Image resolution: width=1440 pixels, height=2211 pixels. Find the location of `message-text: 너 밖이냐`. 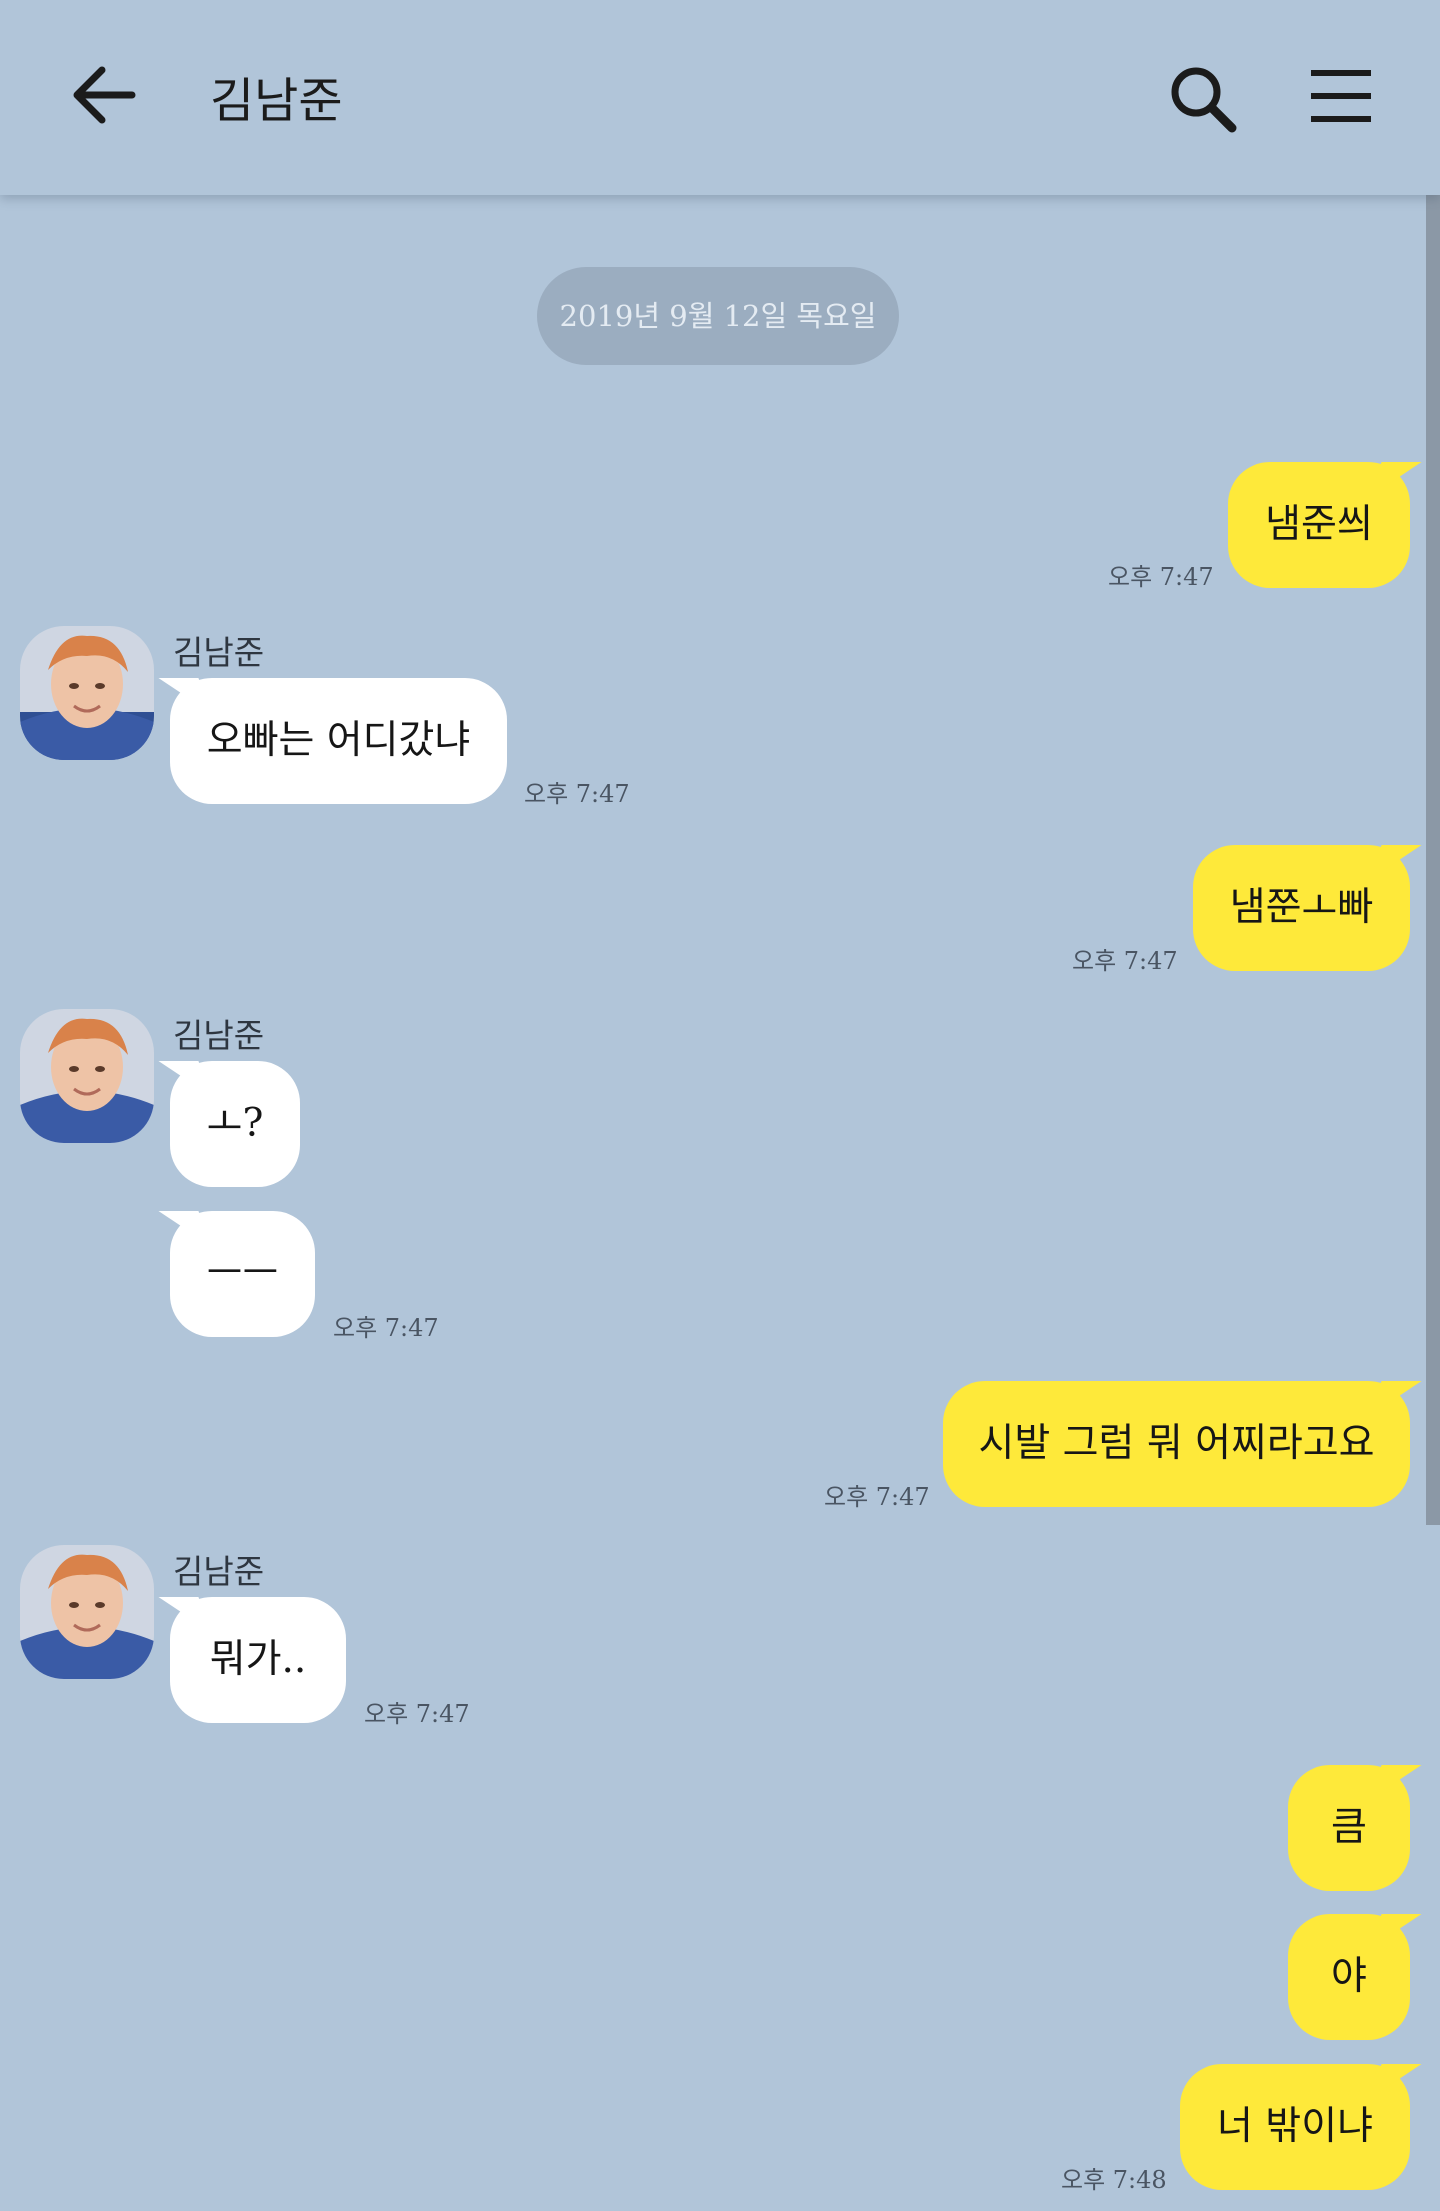

message-text: 너 밖이냐 is located at coordinates (1295, 2126).